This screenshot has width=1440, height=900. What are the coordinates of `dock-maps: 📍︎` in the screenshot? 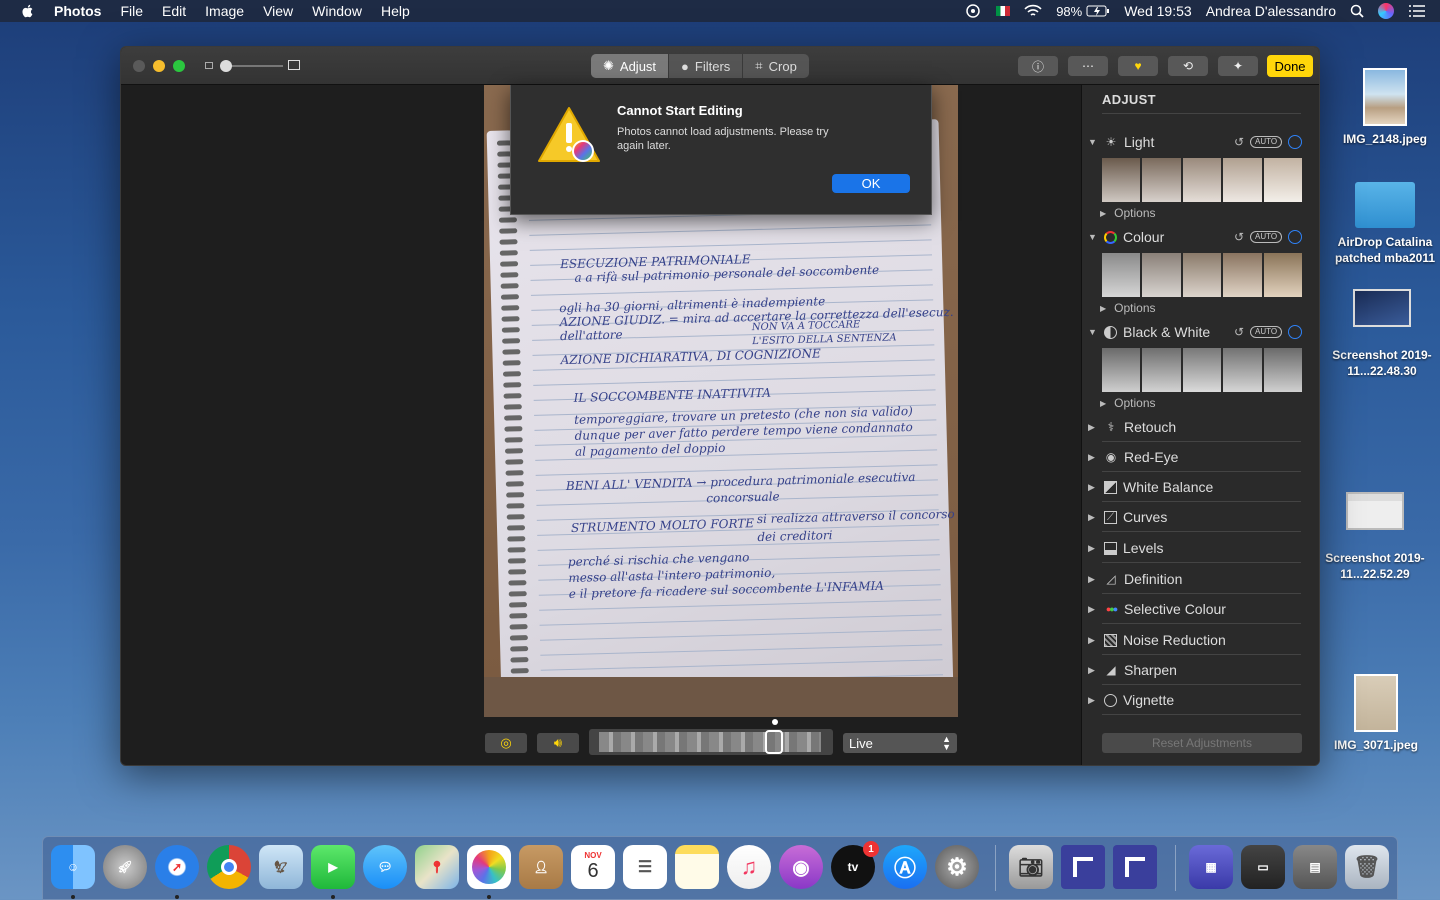 It's located at (437, 867).